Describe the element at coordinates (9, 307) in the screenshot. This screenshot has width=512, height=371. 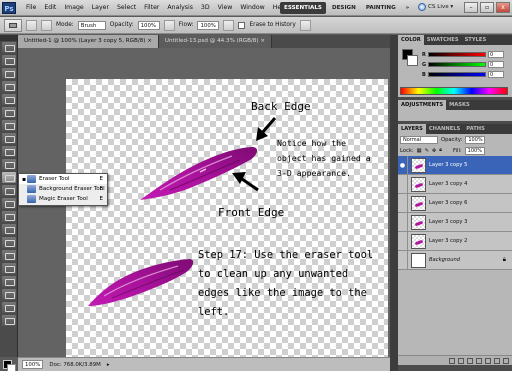
I see `hand-tool-icon` at that location.